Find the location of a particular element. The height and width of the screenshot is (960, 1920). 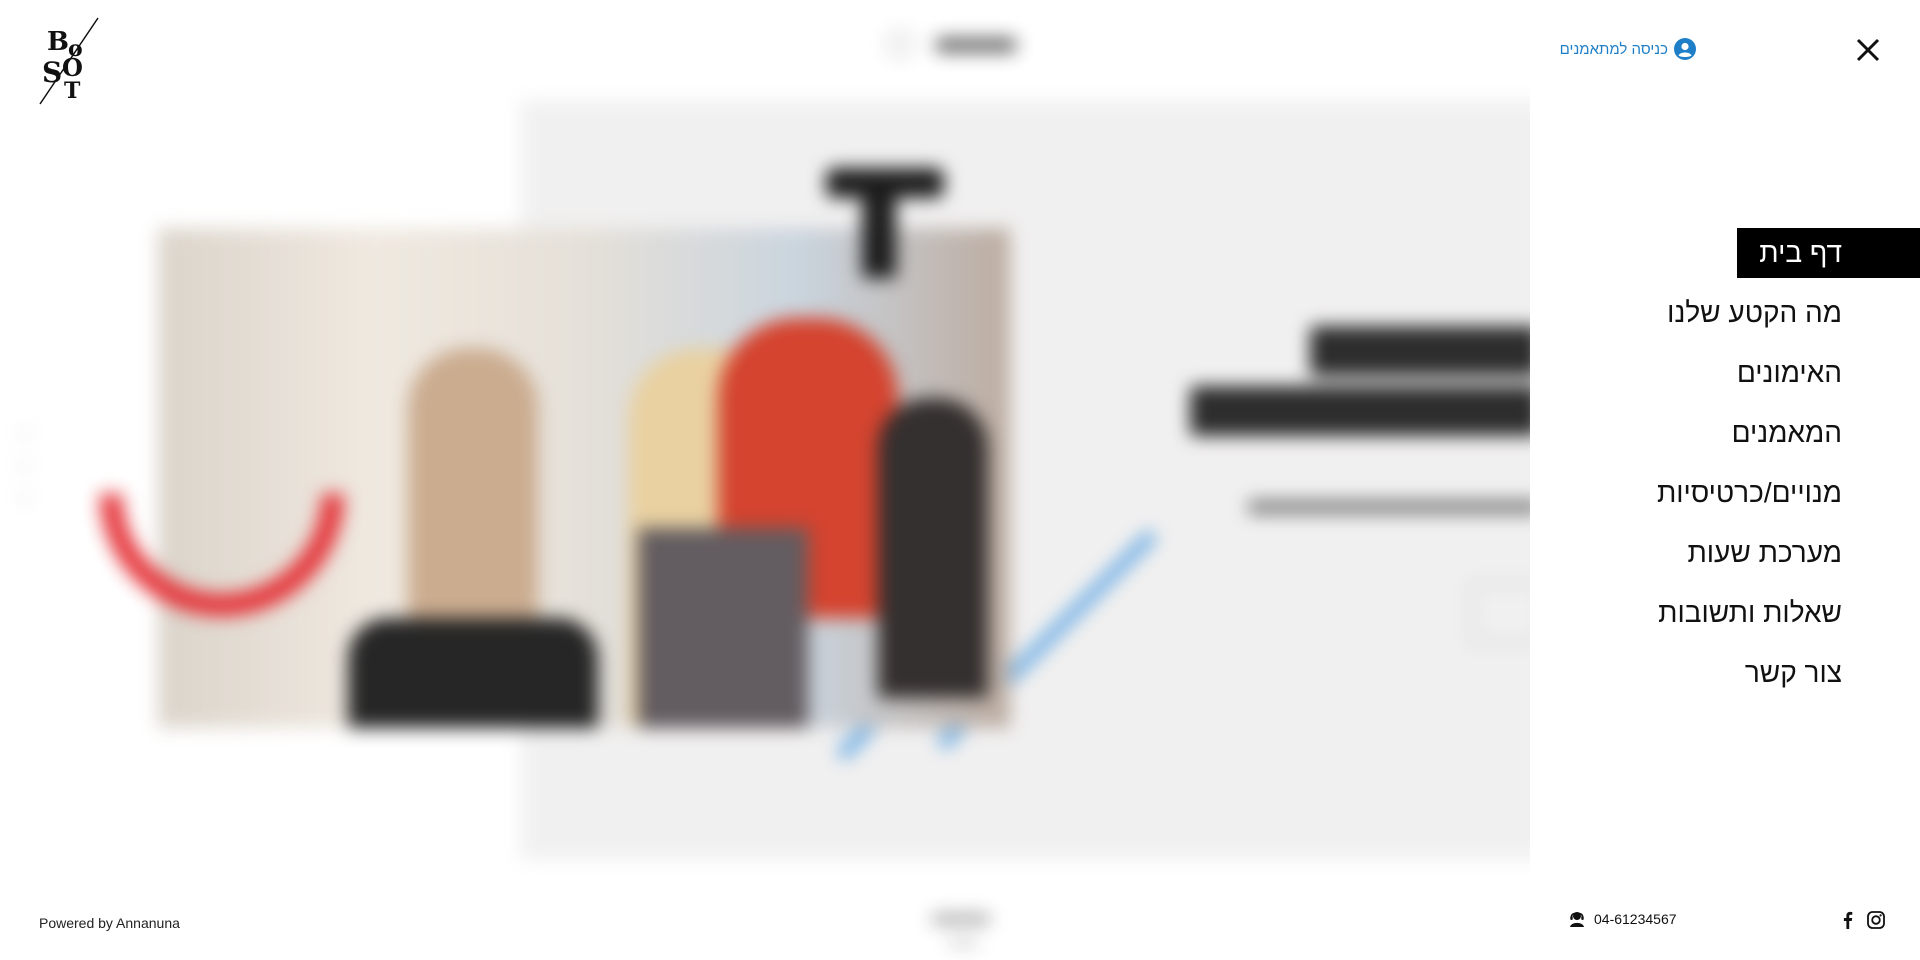

menu-item-about: מה הקטע שלנו is located at coordinates (1725, 313).